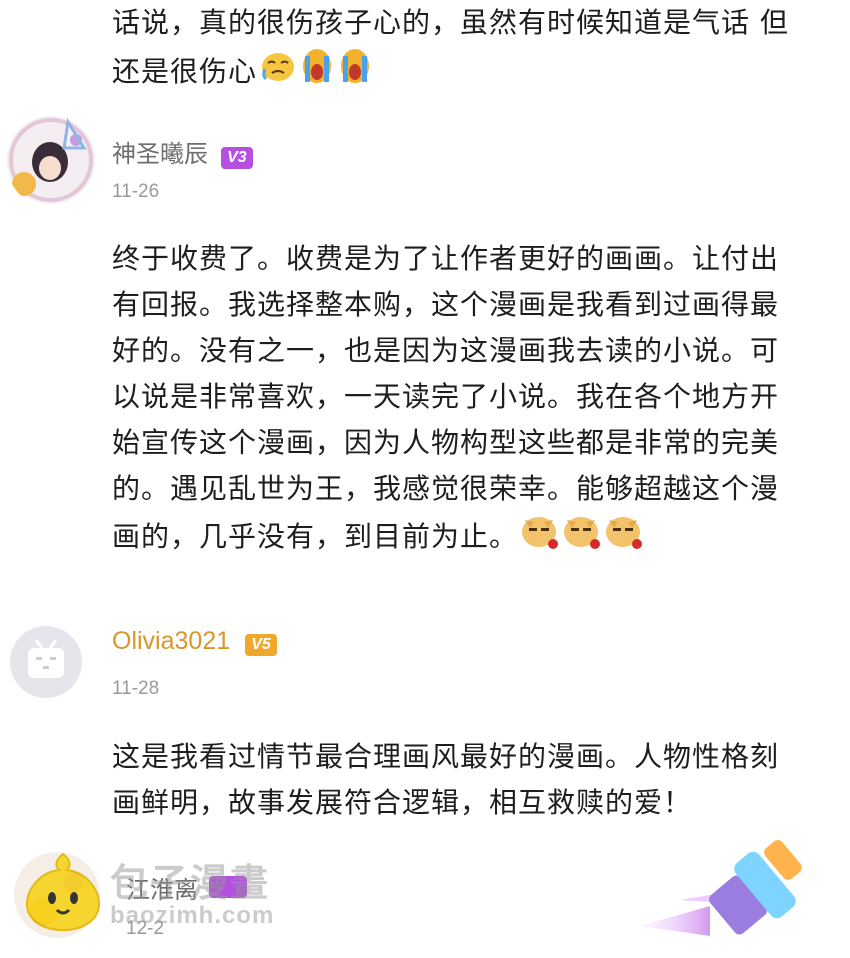  I want to click on level-badge: V3, so click(237, 158).